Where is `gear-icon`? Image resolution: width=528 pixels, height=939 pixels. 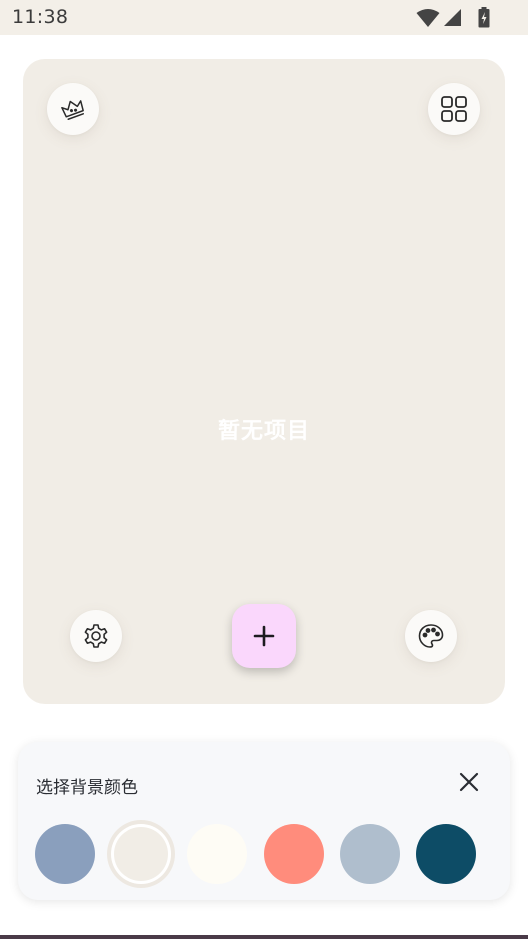
gear-icon is located at coordinates (96, 636).